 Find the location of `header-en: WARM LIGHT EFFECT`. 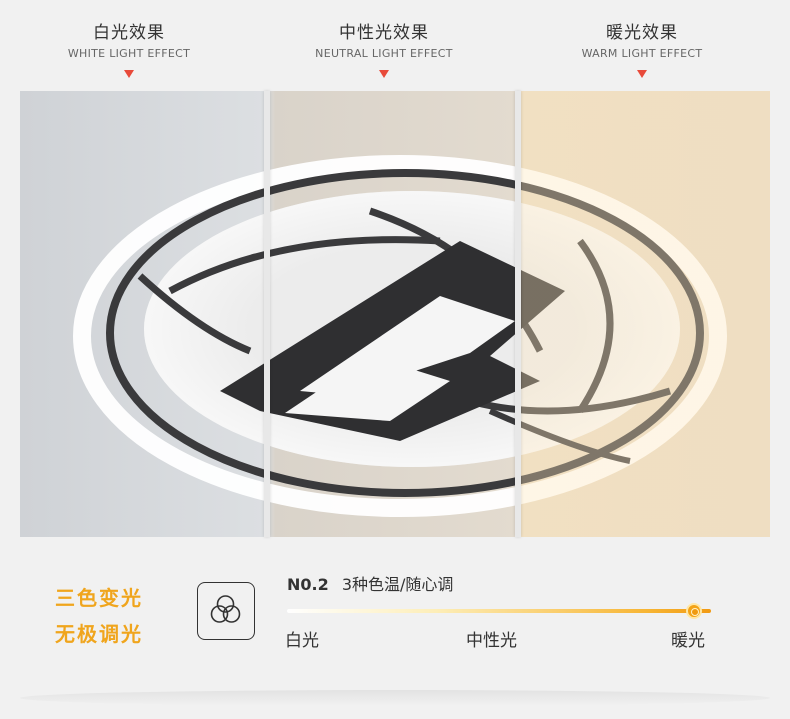

header-en: WARM LIGHT EFFECT is located at coordinates (642, 53).